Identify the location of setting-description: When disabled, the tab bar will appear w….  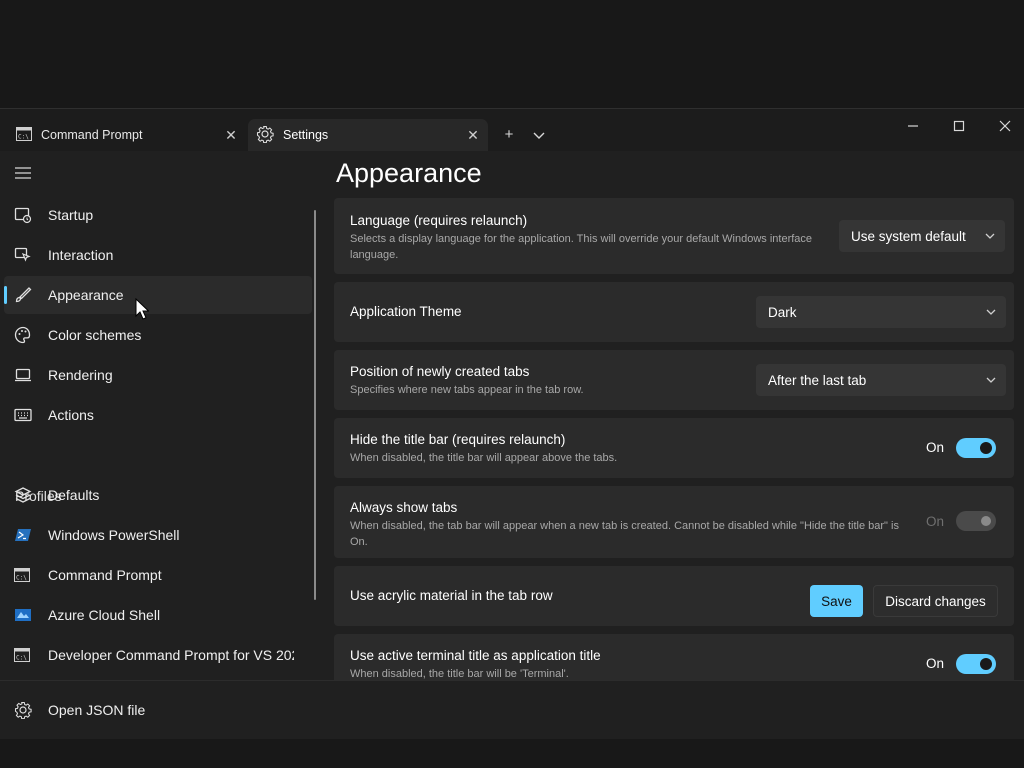
(624, 534).